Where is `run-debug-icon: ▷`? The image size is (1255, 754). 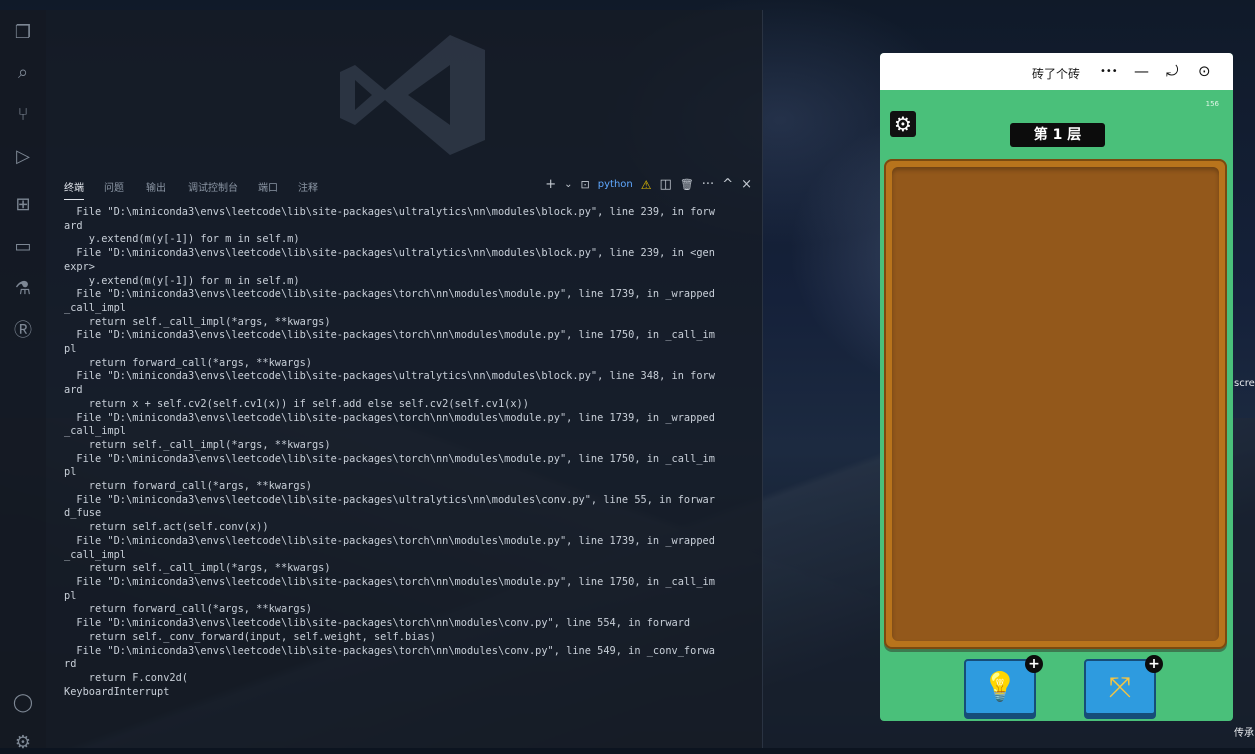 run-debug-icon: ▷ is located at coordinates (23, 157).